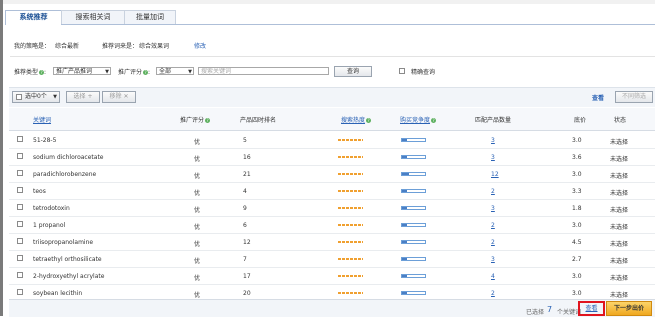 The height and width of the screenshot is (317, 655). Describe the element at coordinates (493, 276) in the screenshot. I see `matched-count-link: 4` at that location.